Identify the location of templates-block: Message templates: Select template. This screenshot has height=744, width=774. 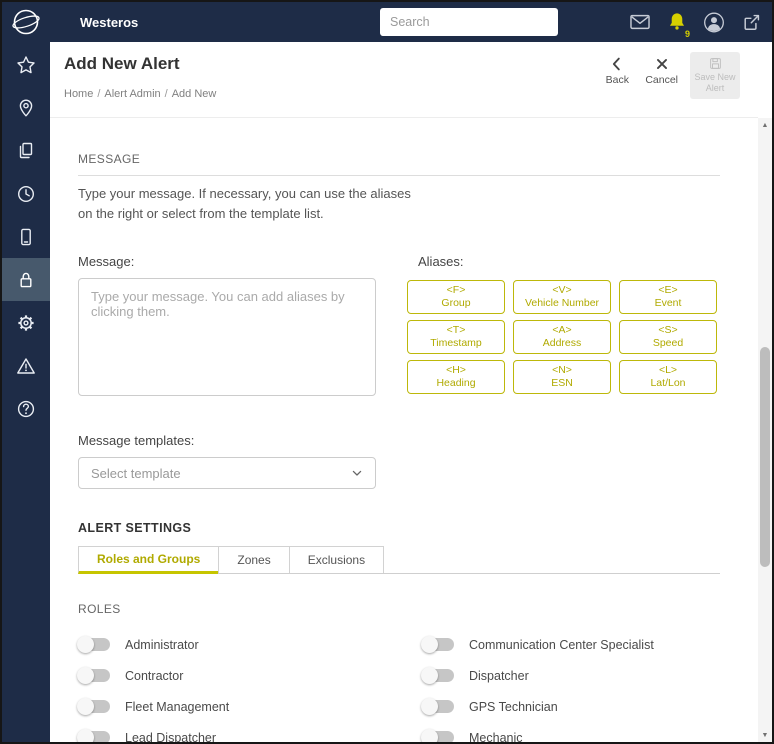
(399, 461).